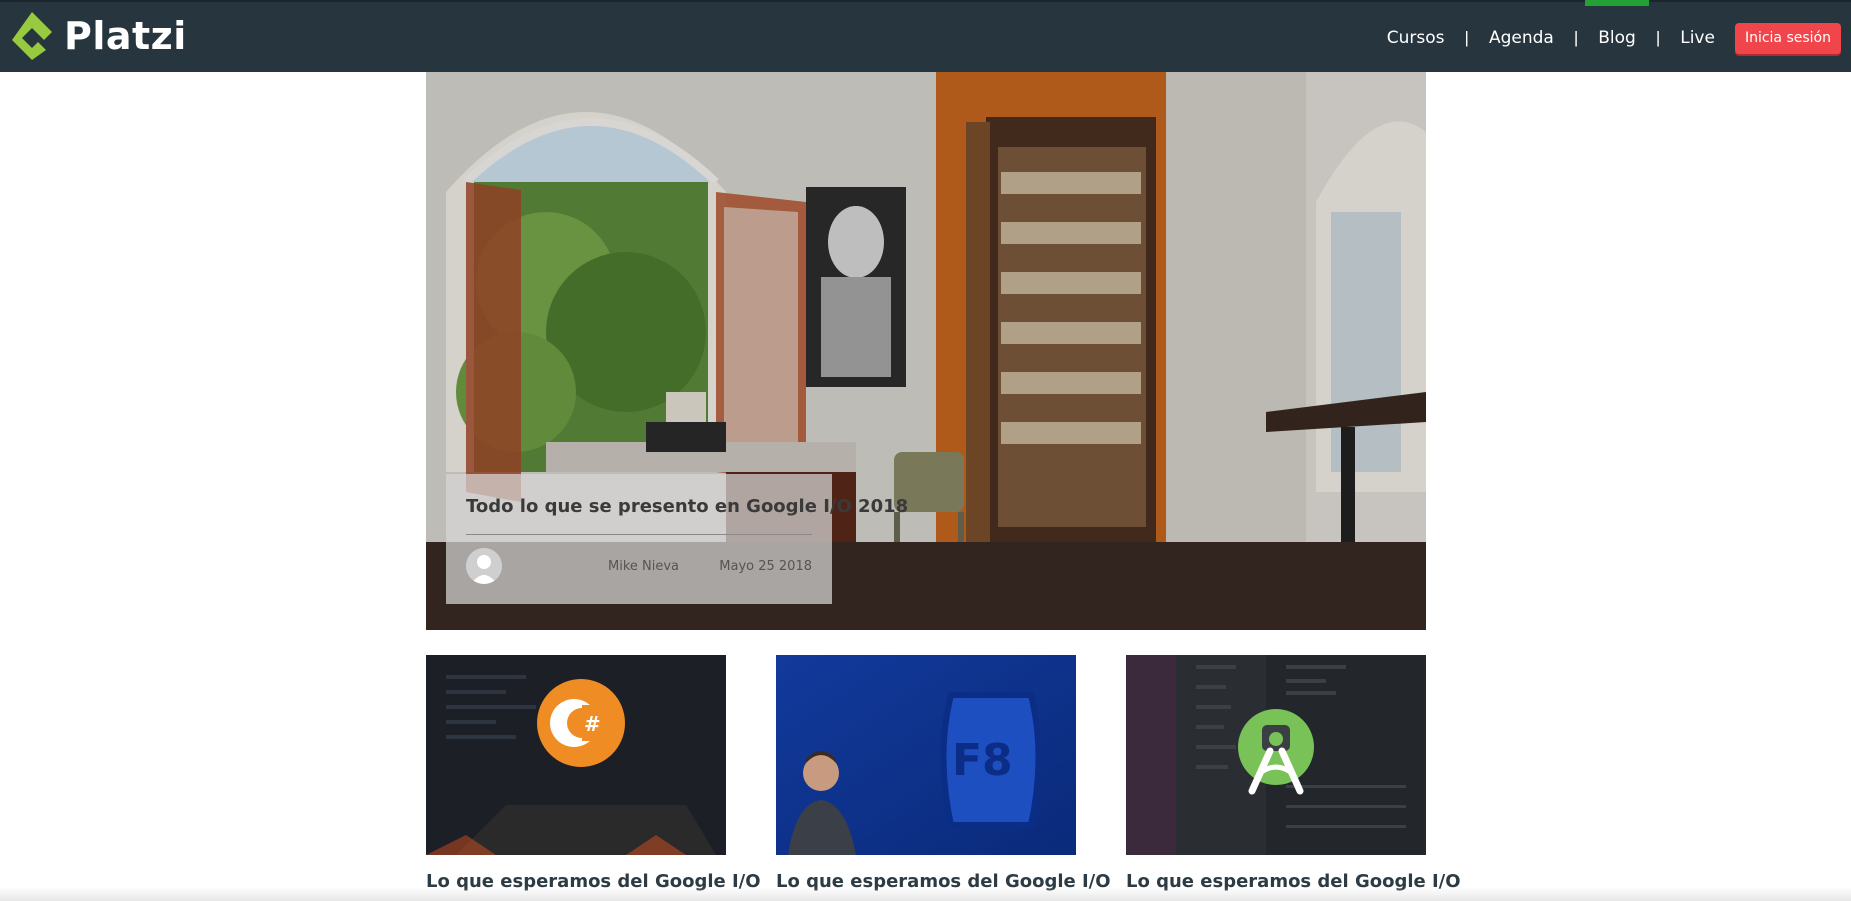 The width and height of the screenshot is (1851, 901). I want to click on author-avatar, so click(484, 566).